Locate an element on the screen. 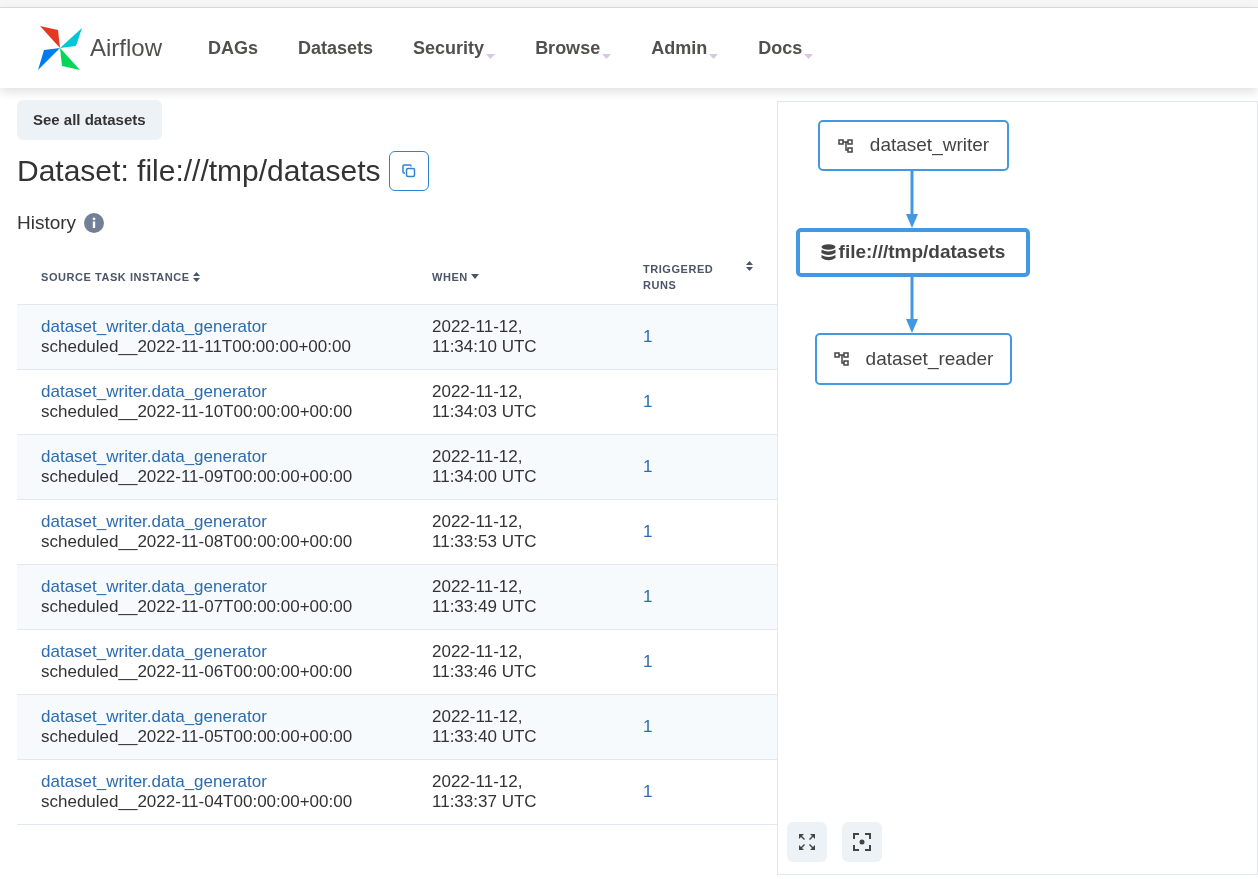 Image resolution: width=1258 pixels, height=879 pixels. brand-name: Airflow is located at coordinates (126, 48).